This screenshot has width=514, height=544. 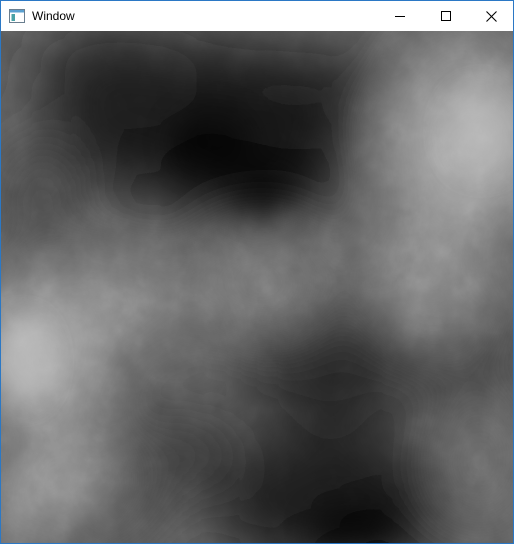 I want to click on window-title: Window, so click(x=53, y=16).